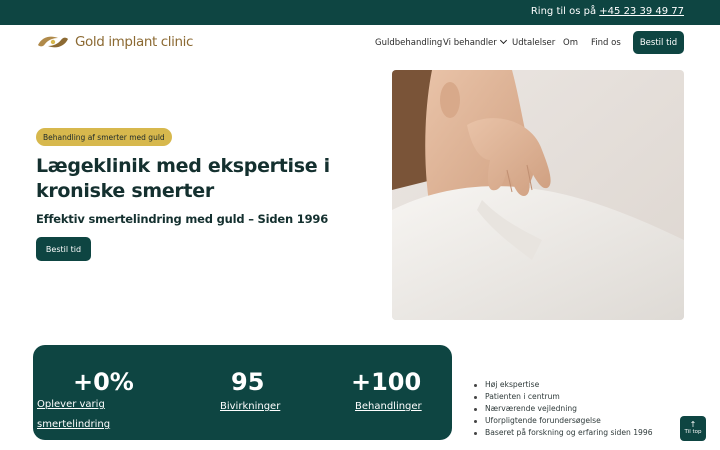 Image resolution: width=720 pixels, height=450 pixels. What do you see at coordinates (693, 424) in the screenshot?
I see `arrow-up-icon: ↑` at bounding box center [693, 424].